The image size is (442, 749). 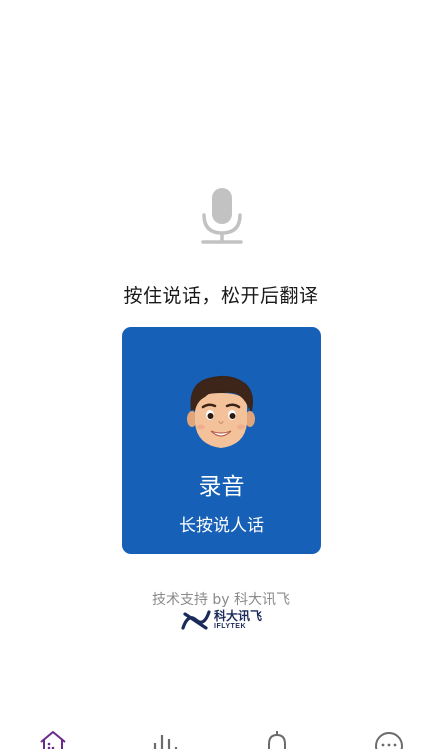 What do you see at coordinates (196, 620) in the screenshot?
I see `iflytek-mark-icon` at bounding box center [196, 620].